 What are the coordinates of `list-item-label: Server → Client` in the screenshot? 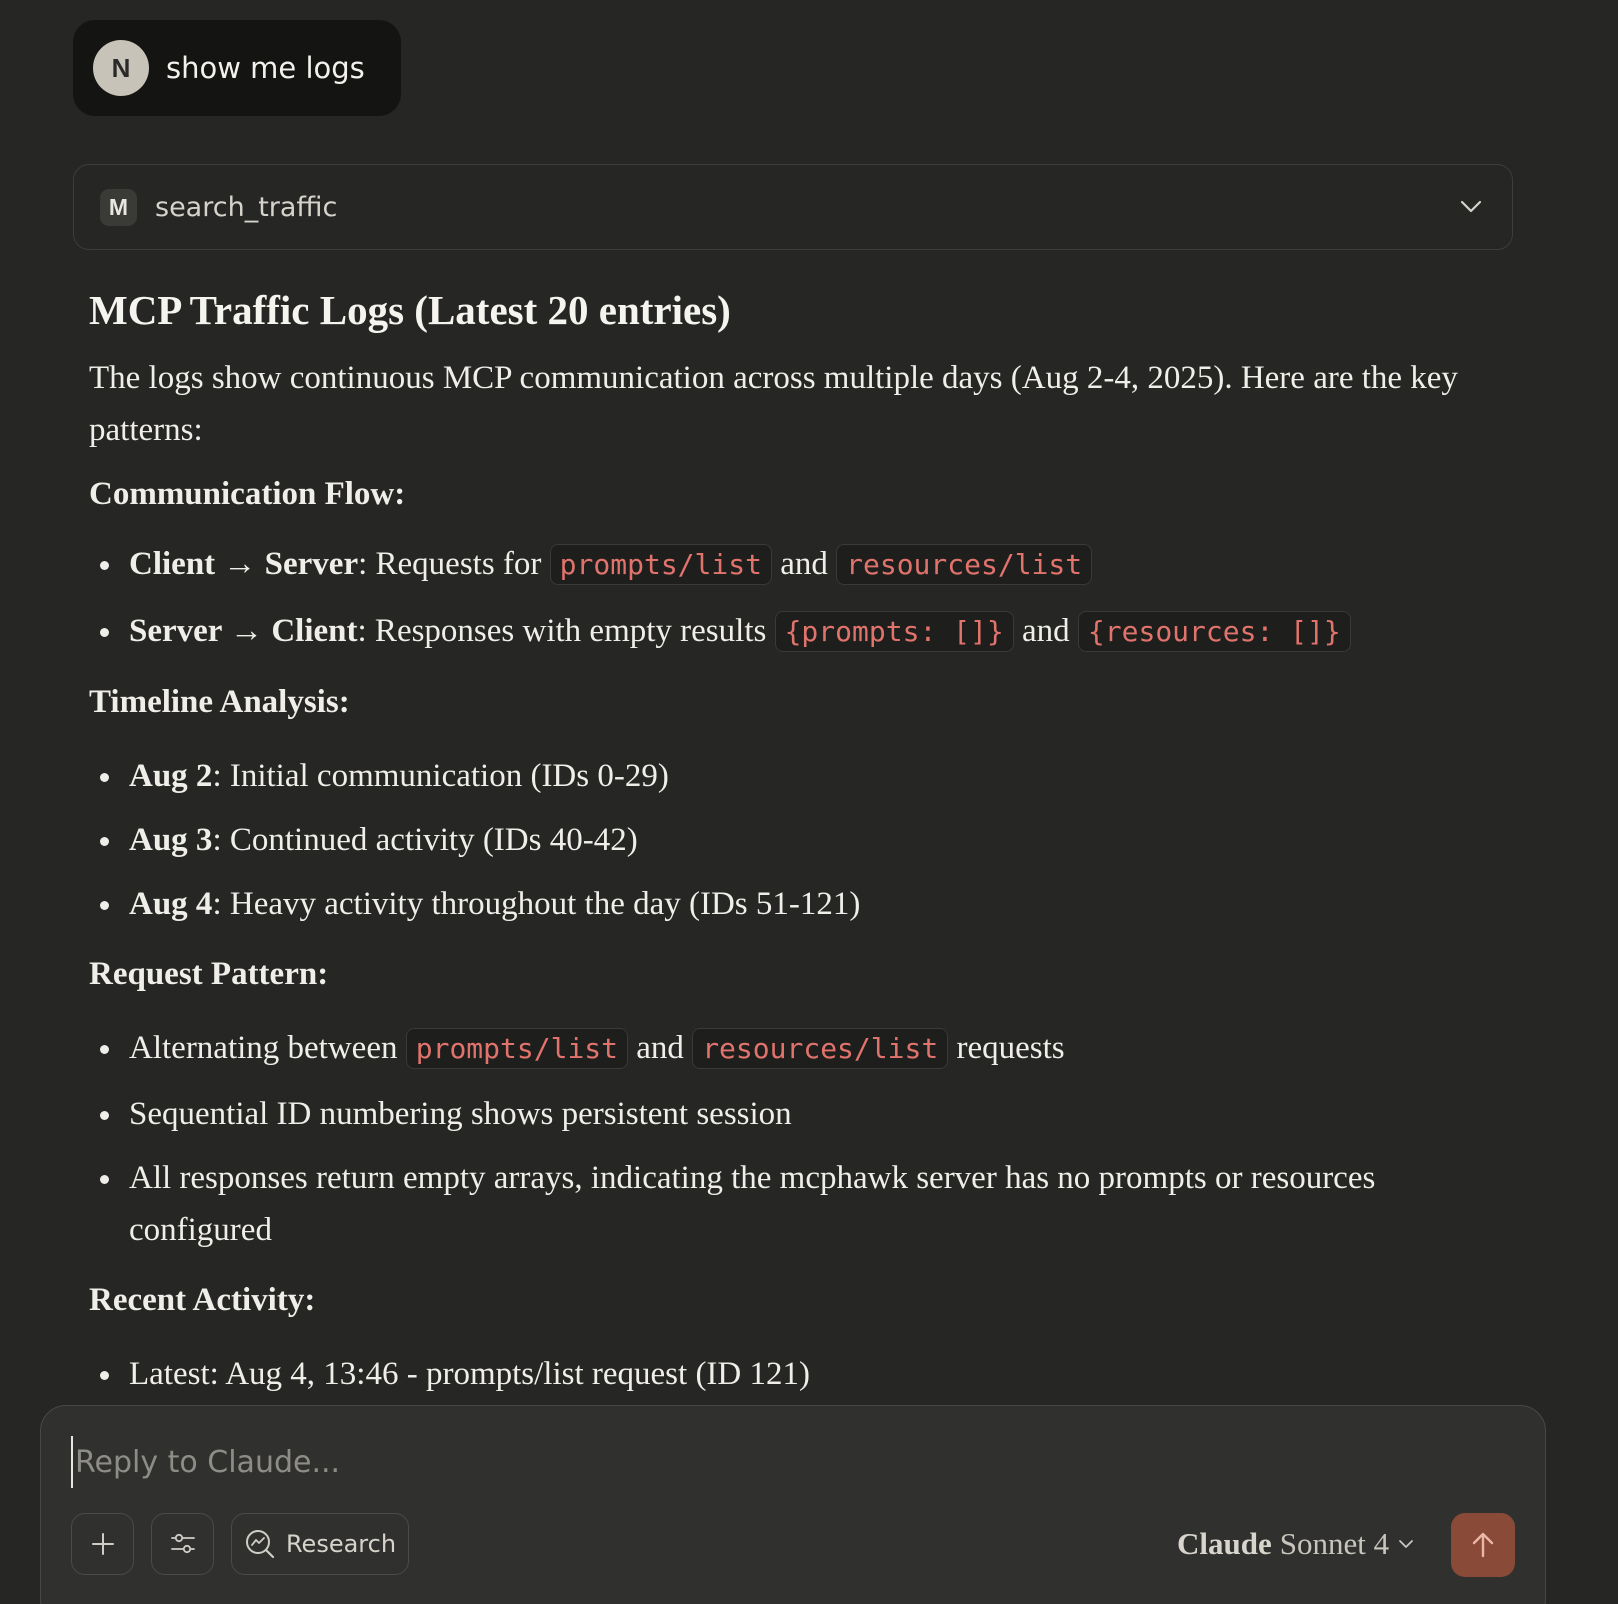 It's located at (243, 631).